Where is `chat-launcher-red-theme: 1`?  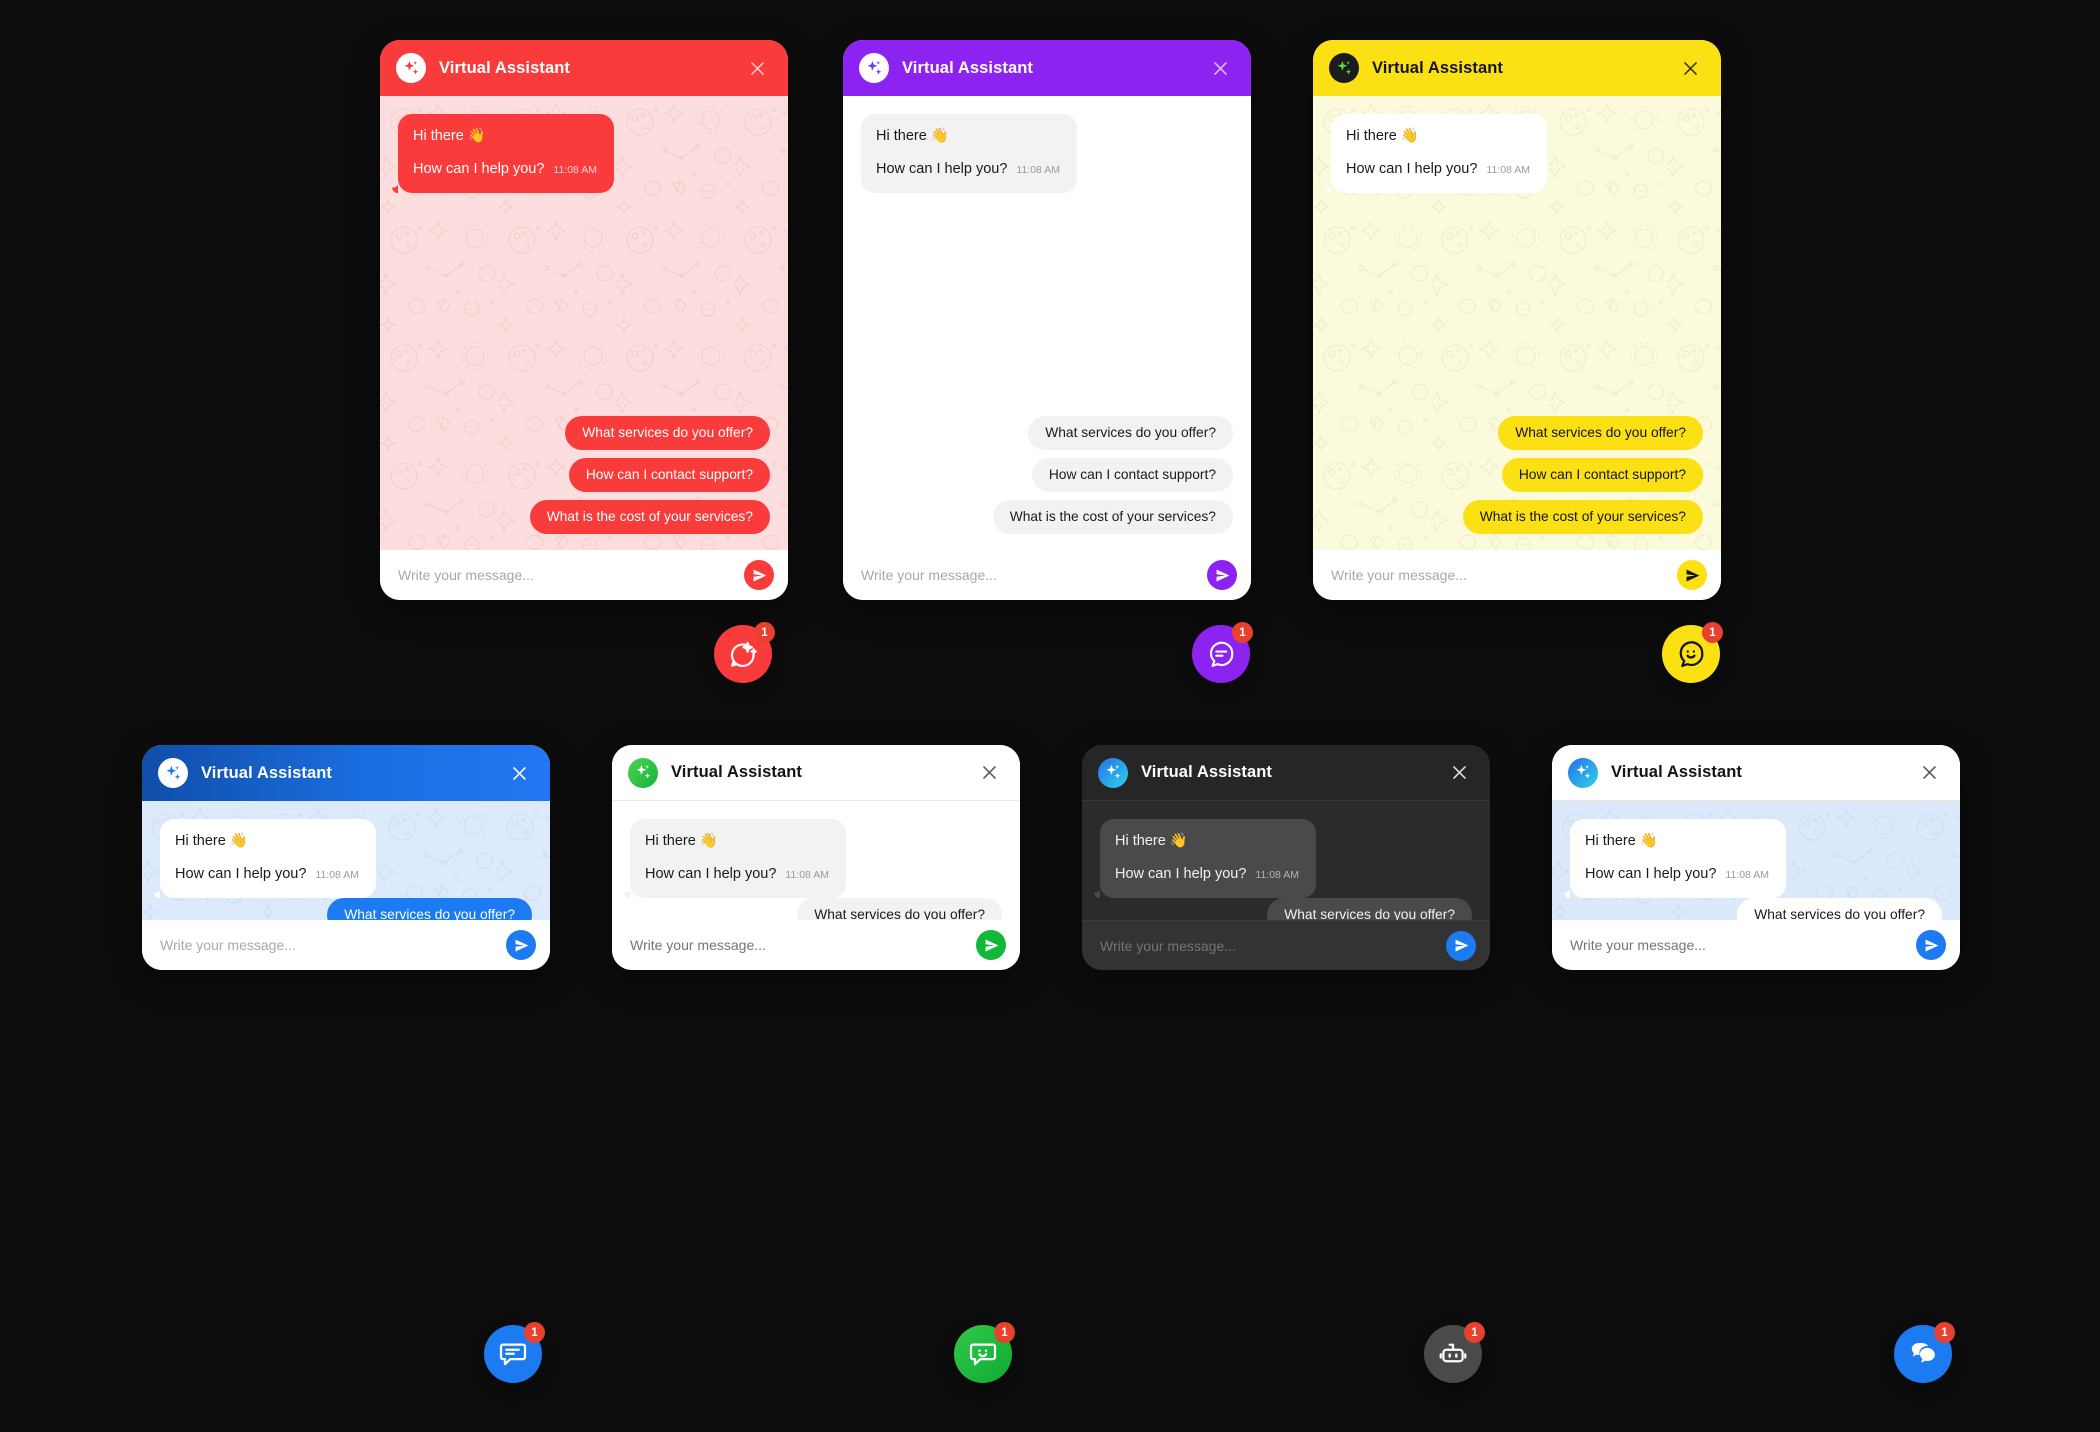
chat-launcher-red-theme: 1 is located at coordinates (744, 652).